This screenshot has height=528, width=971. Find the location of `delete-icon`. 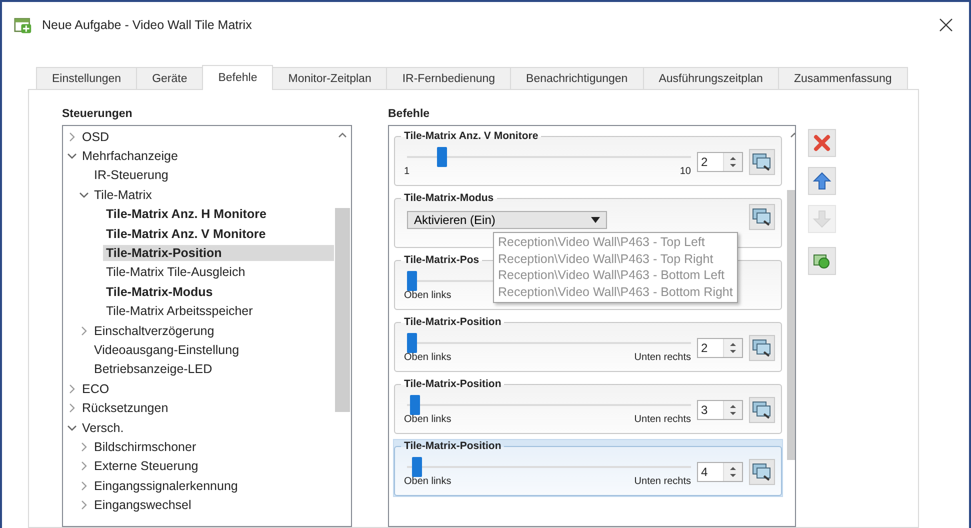

delete-icon is located at coordinates (822, 143).